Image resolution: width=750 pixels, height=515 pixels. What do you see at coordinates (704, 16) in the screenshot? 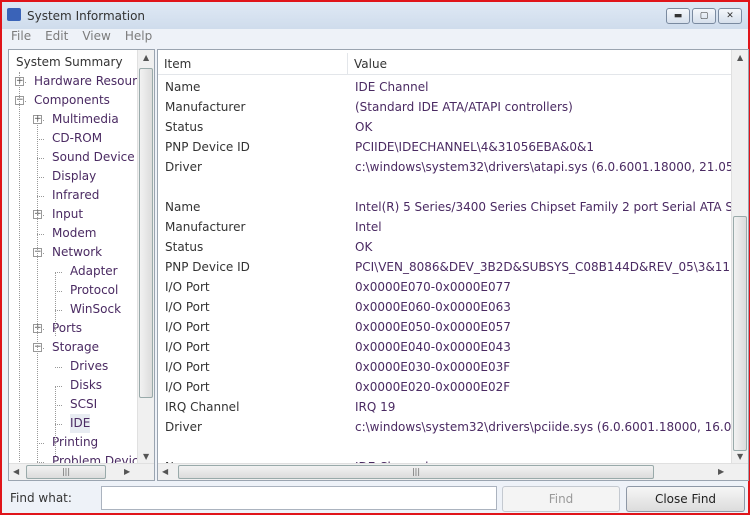
I see `maximize-button: ▢` at bounding box center [704, 16].